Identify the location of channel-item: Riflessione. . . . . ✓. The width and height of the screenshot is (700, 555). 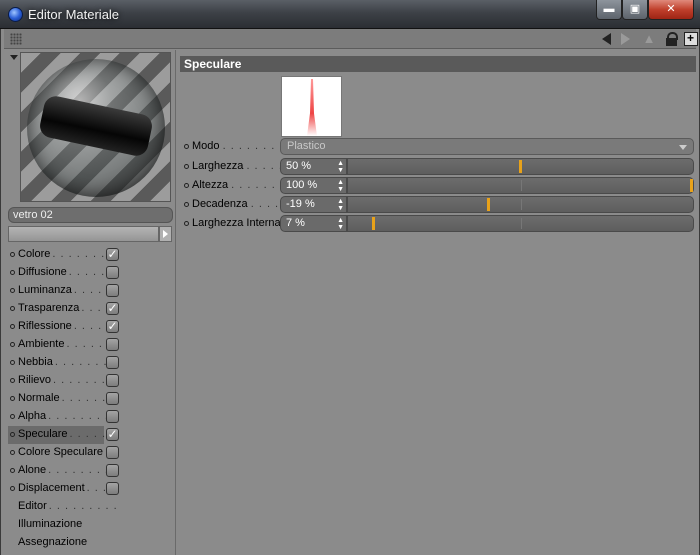
(92, 327).